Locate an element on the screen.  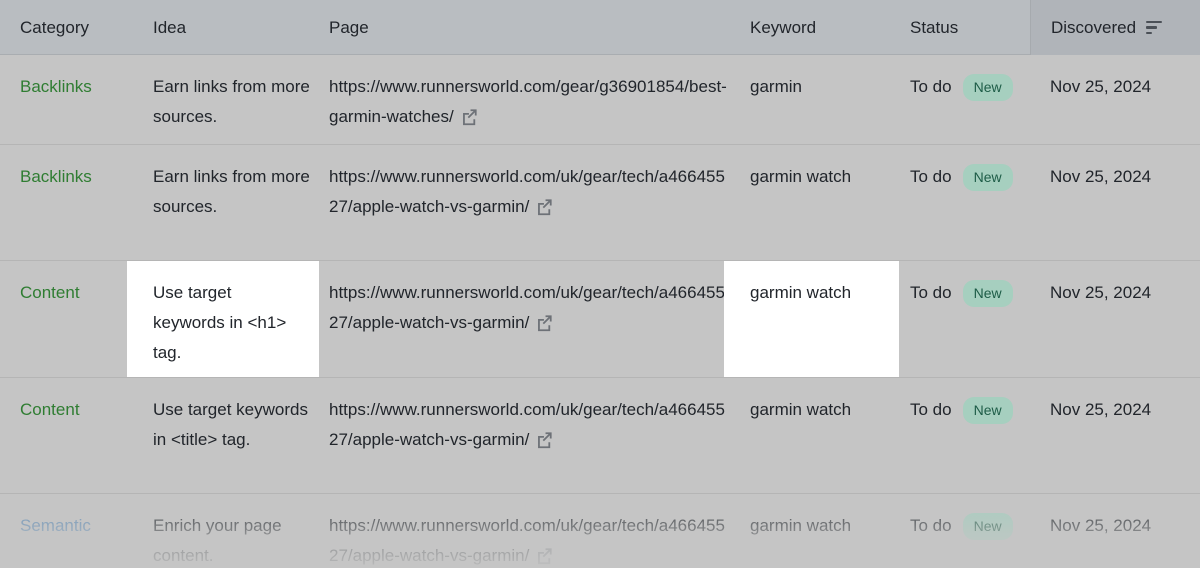
column-header-discovered: Discovered is located at coordinates (1115, 27).